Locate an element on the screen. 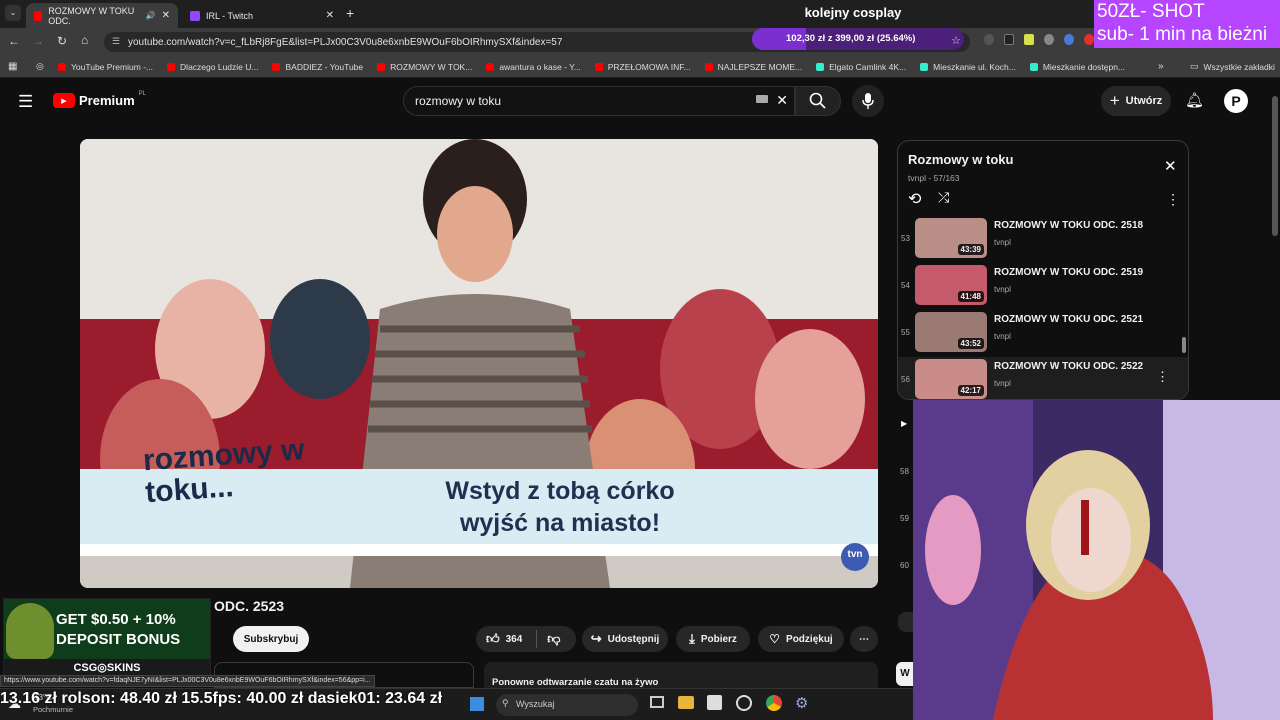  tab-rozmowy: ROZMOWY W TOKU ODC. 🔊 ✕ is located at coordinates (102, 15).